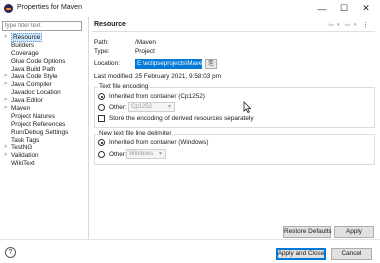 This screenshot has height=263, width=380. What do you see at coordinates (44, 164) in the screenshot?
I see `sidebar-item-wikitext: WikiText` at bounding box center [44, 164].